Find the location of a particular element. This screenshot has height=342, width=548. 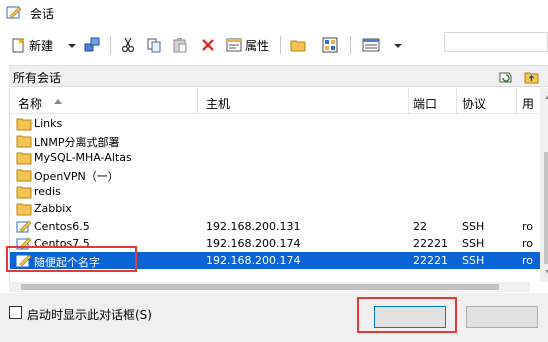

folder-path: 所有会话 is located at coordinates (37, 78).